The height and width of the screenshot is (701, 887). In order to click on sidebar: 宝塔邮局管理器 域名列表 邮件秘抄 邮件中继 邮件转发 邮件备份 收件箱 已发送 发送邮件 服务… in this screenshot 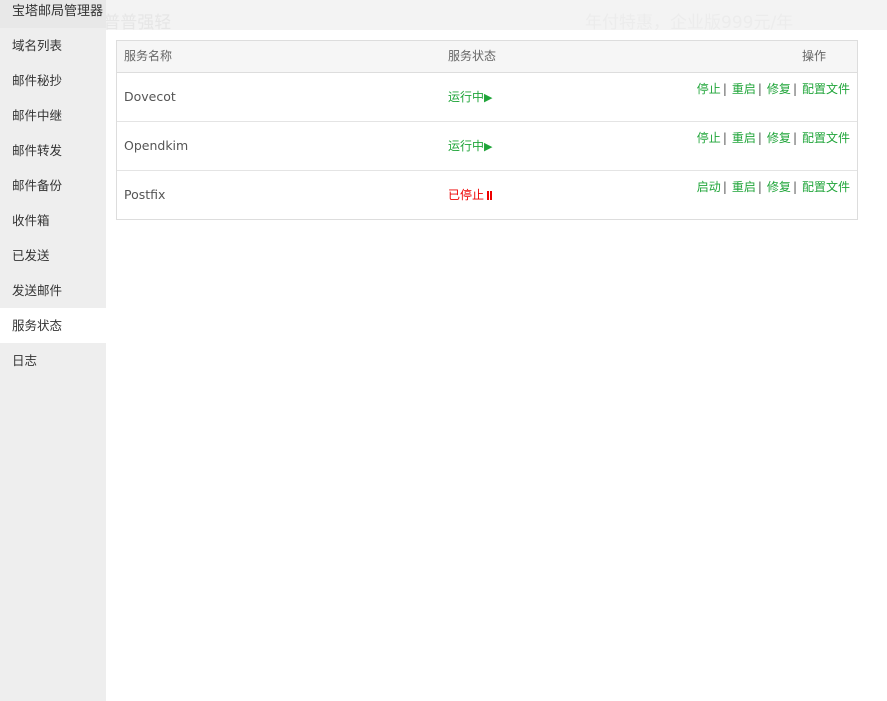, I will do `click(53, 350)`.